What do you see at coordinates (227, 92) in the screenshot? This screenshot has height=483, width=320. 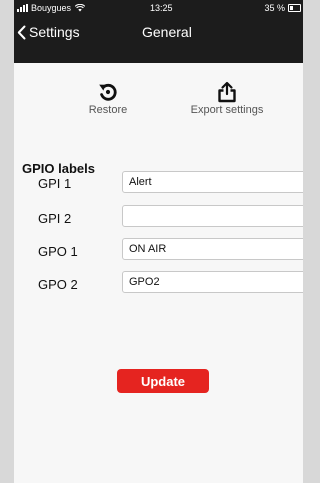 I see `share-icon` at bounding box center [227, 92].